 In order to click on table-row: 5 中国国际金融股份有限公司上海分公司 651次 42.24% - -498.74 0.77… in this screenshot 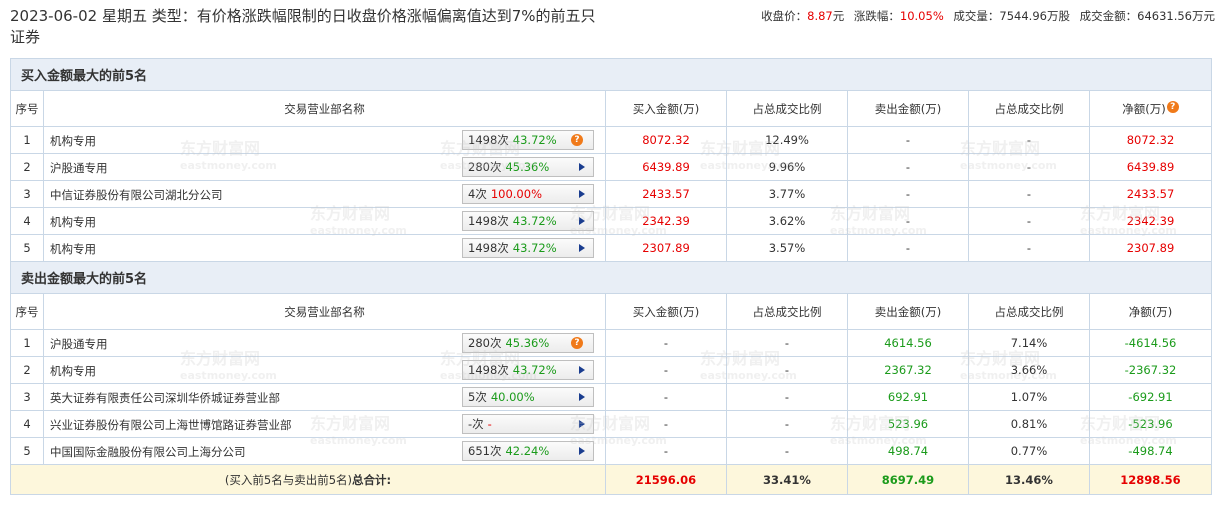, I will do `click(611, 451)`.